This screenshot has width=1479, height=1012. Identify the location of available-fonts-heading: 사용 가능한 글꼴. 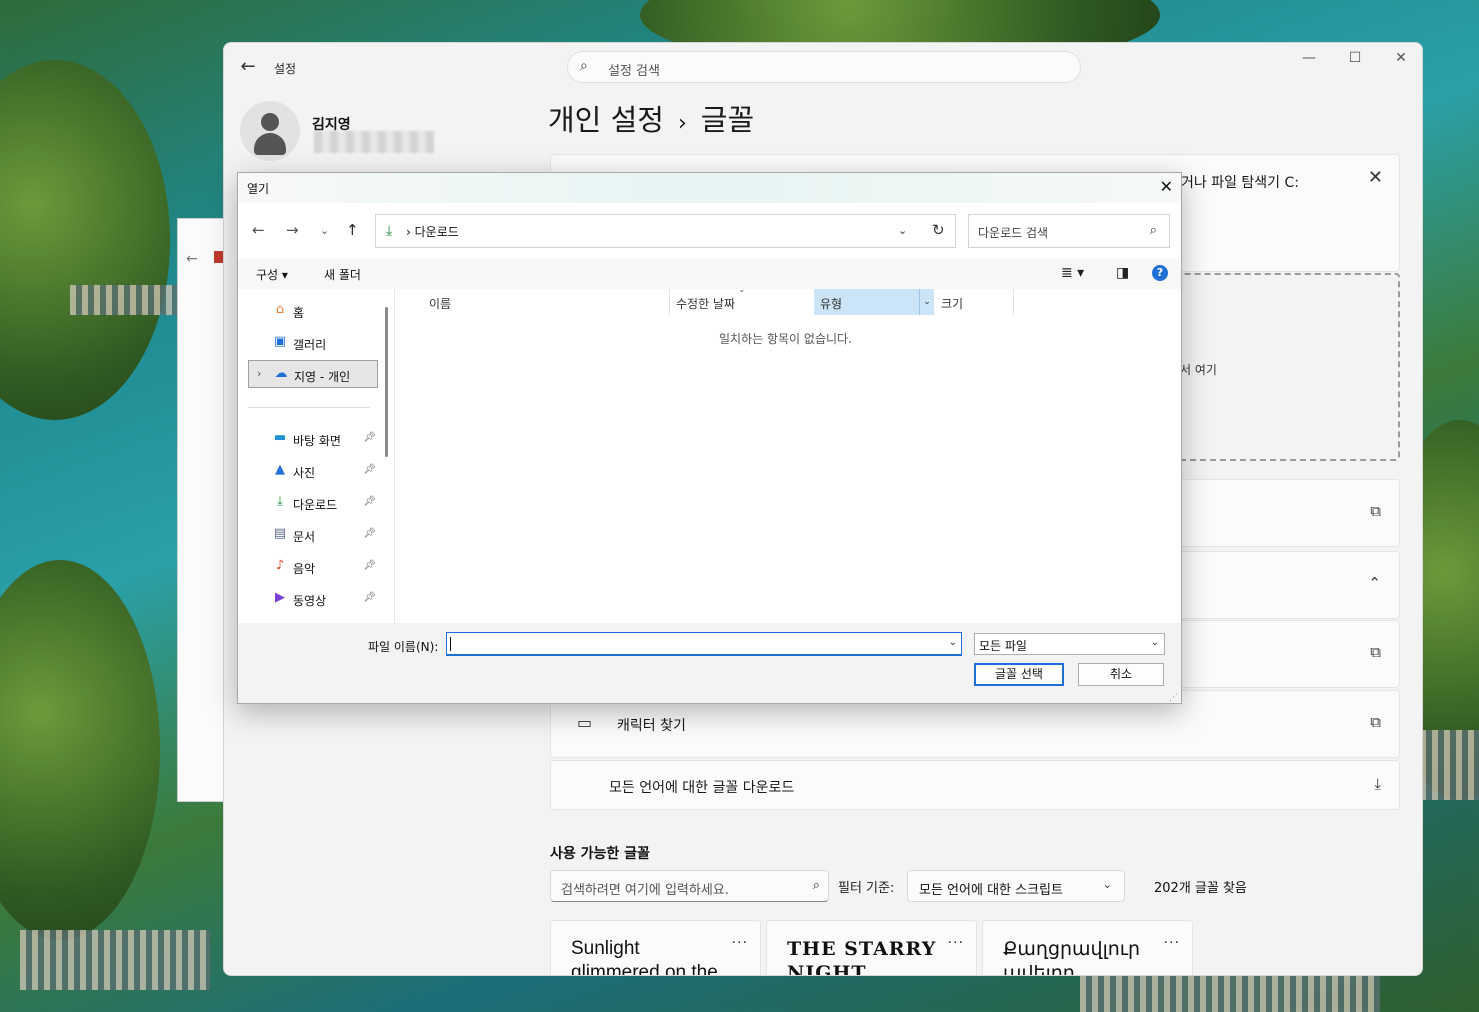
(600, 854).